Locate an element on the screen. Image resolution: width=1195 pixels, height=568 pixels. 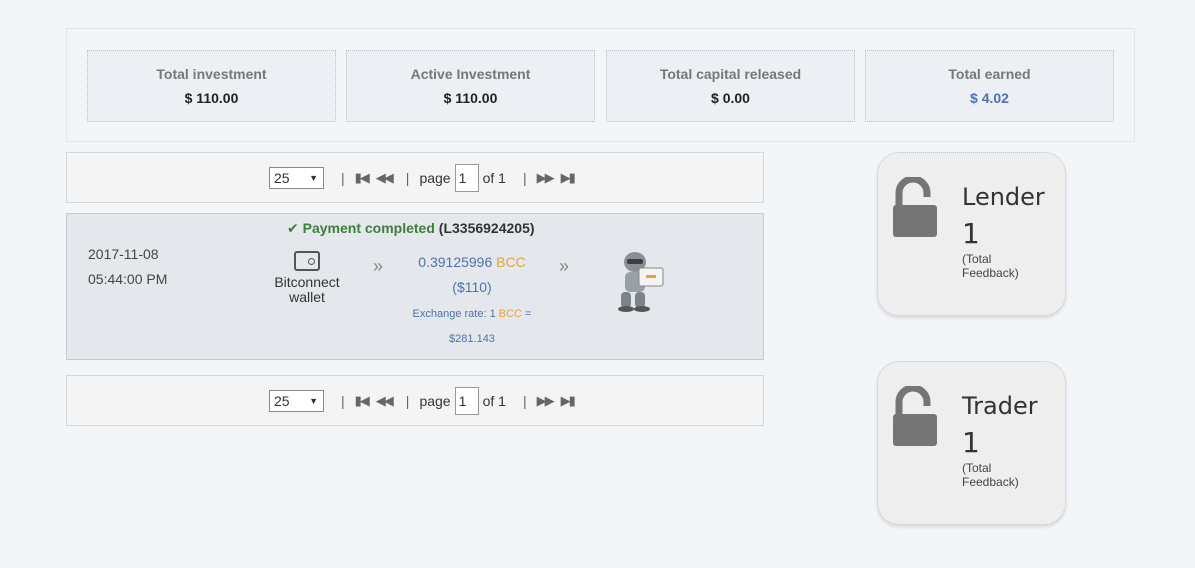
rate-prefix: Exchange rate: 1 is located at coordinates (454, 314).